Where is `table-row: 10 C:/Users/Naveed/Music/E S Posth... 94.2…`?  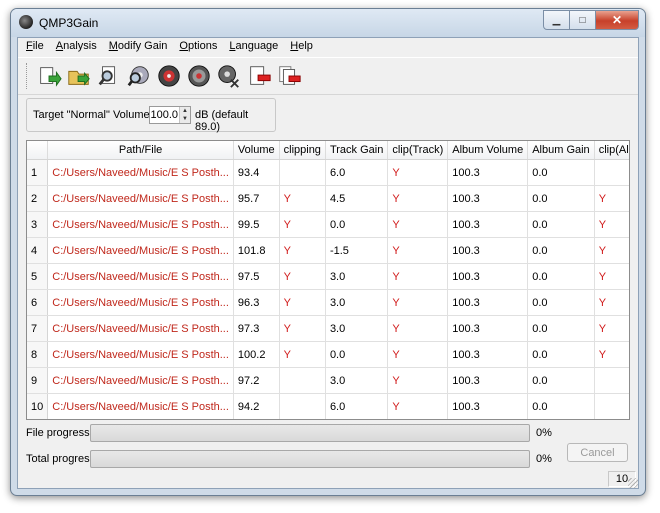 table-row: 10 C:/Users/Naveed/Music/E S Posth... 94.2… is located at coordinates (328, 406).